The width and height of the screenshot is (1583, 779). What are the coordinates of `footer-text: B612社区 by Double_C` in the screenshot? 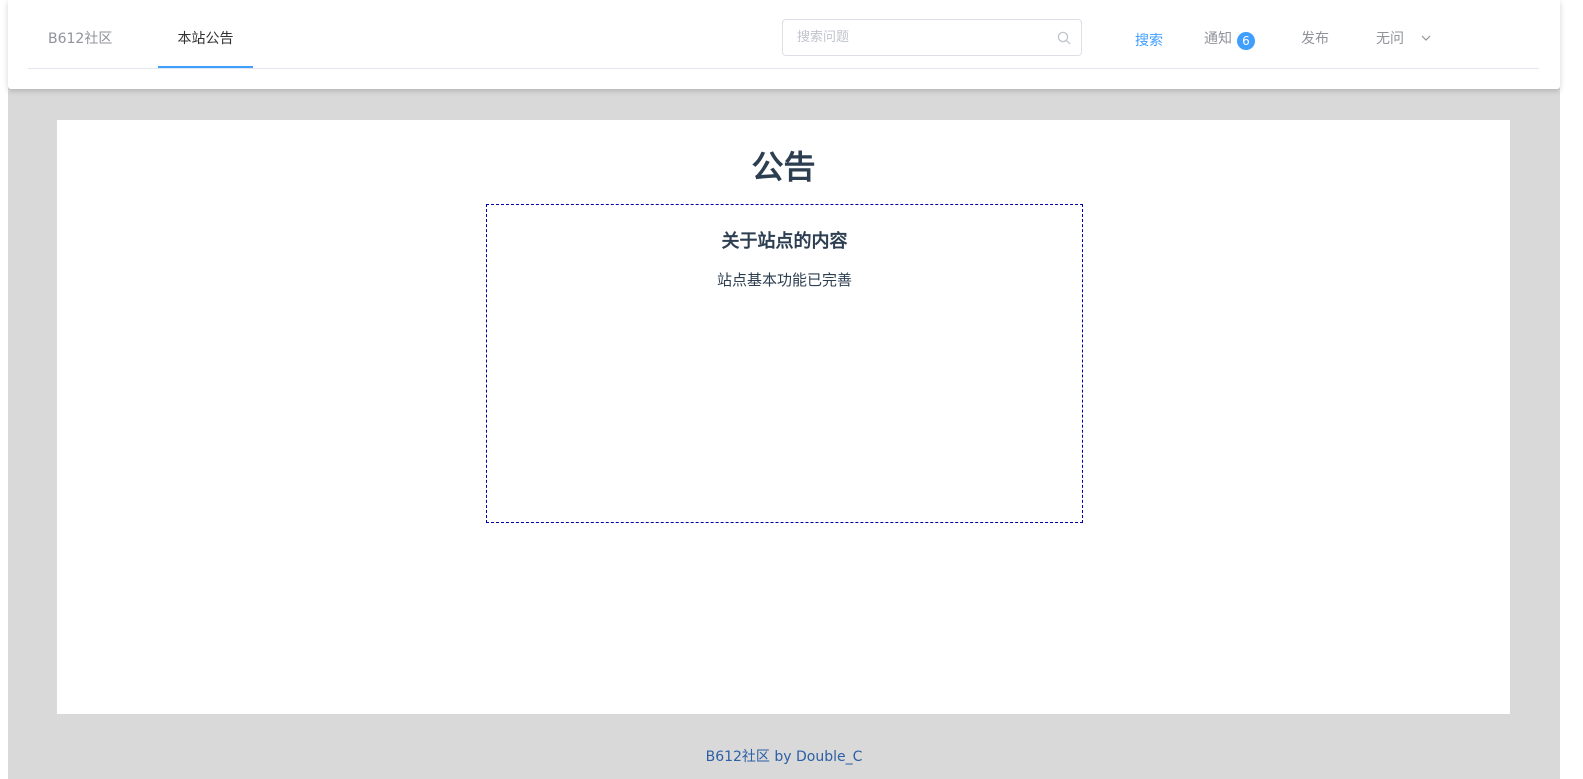 It's located at (784, 757).